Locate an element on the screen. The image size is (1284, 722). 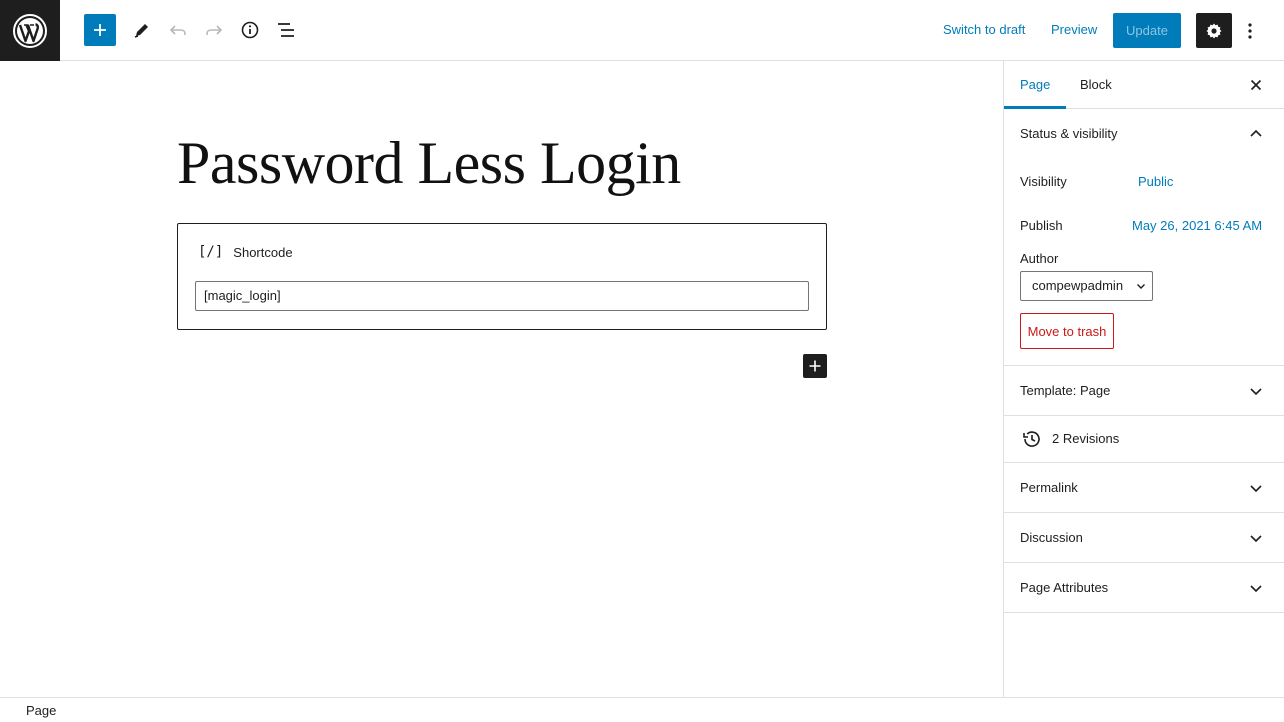
pencil-icon is located at coordinates (141, 31).